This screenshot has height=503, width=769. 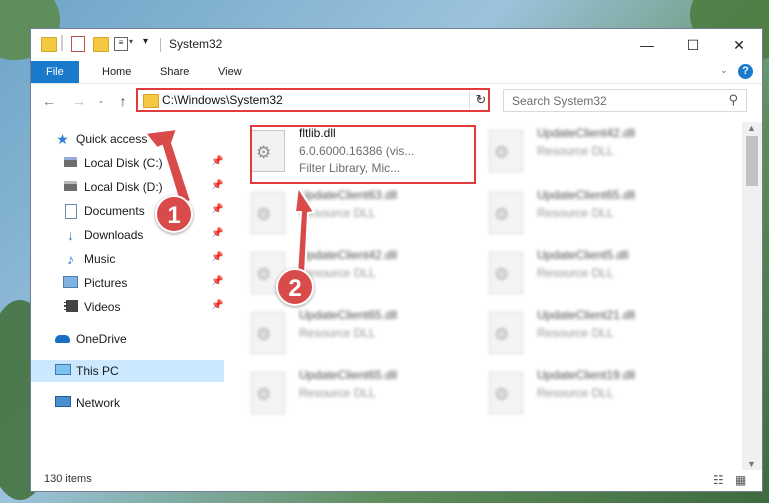 What do you see at coordinates (174, 214) in the screenshot?
I see `step-badge-1: 1` at bounding box center [174, 214].